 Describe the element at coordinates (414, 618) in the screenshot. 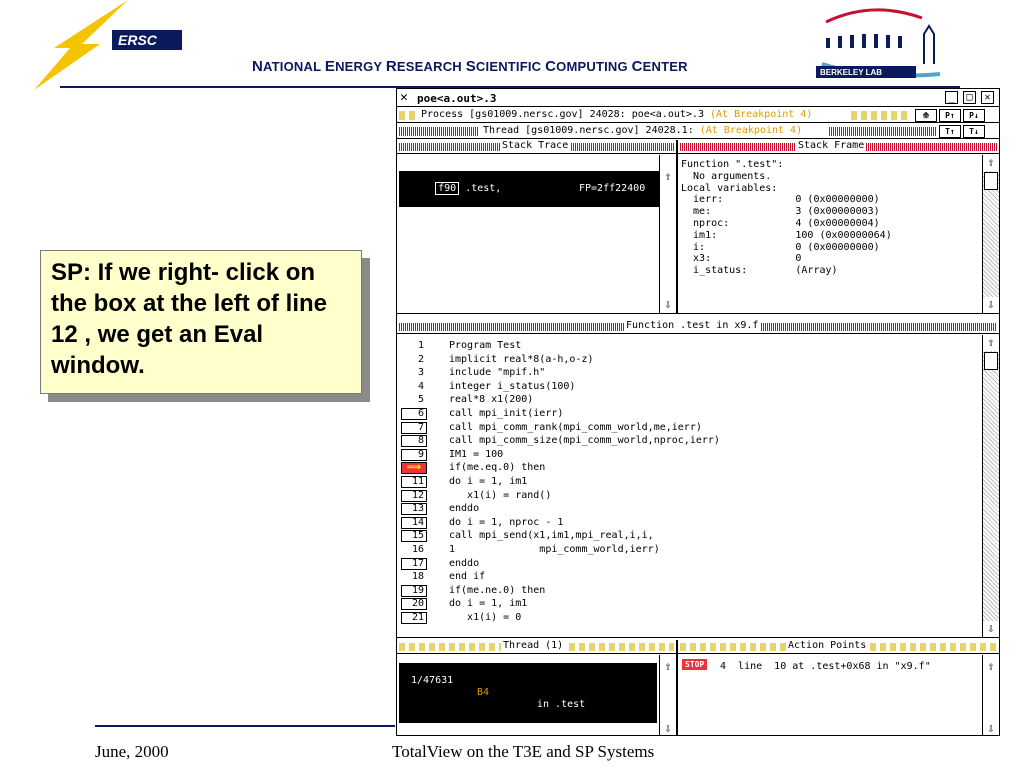

I see `line-number-box: 21` at that location.